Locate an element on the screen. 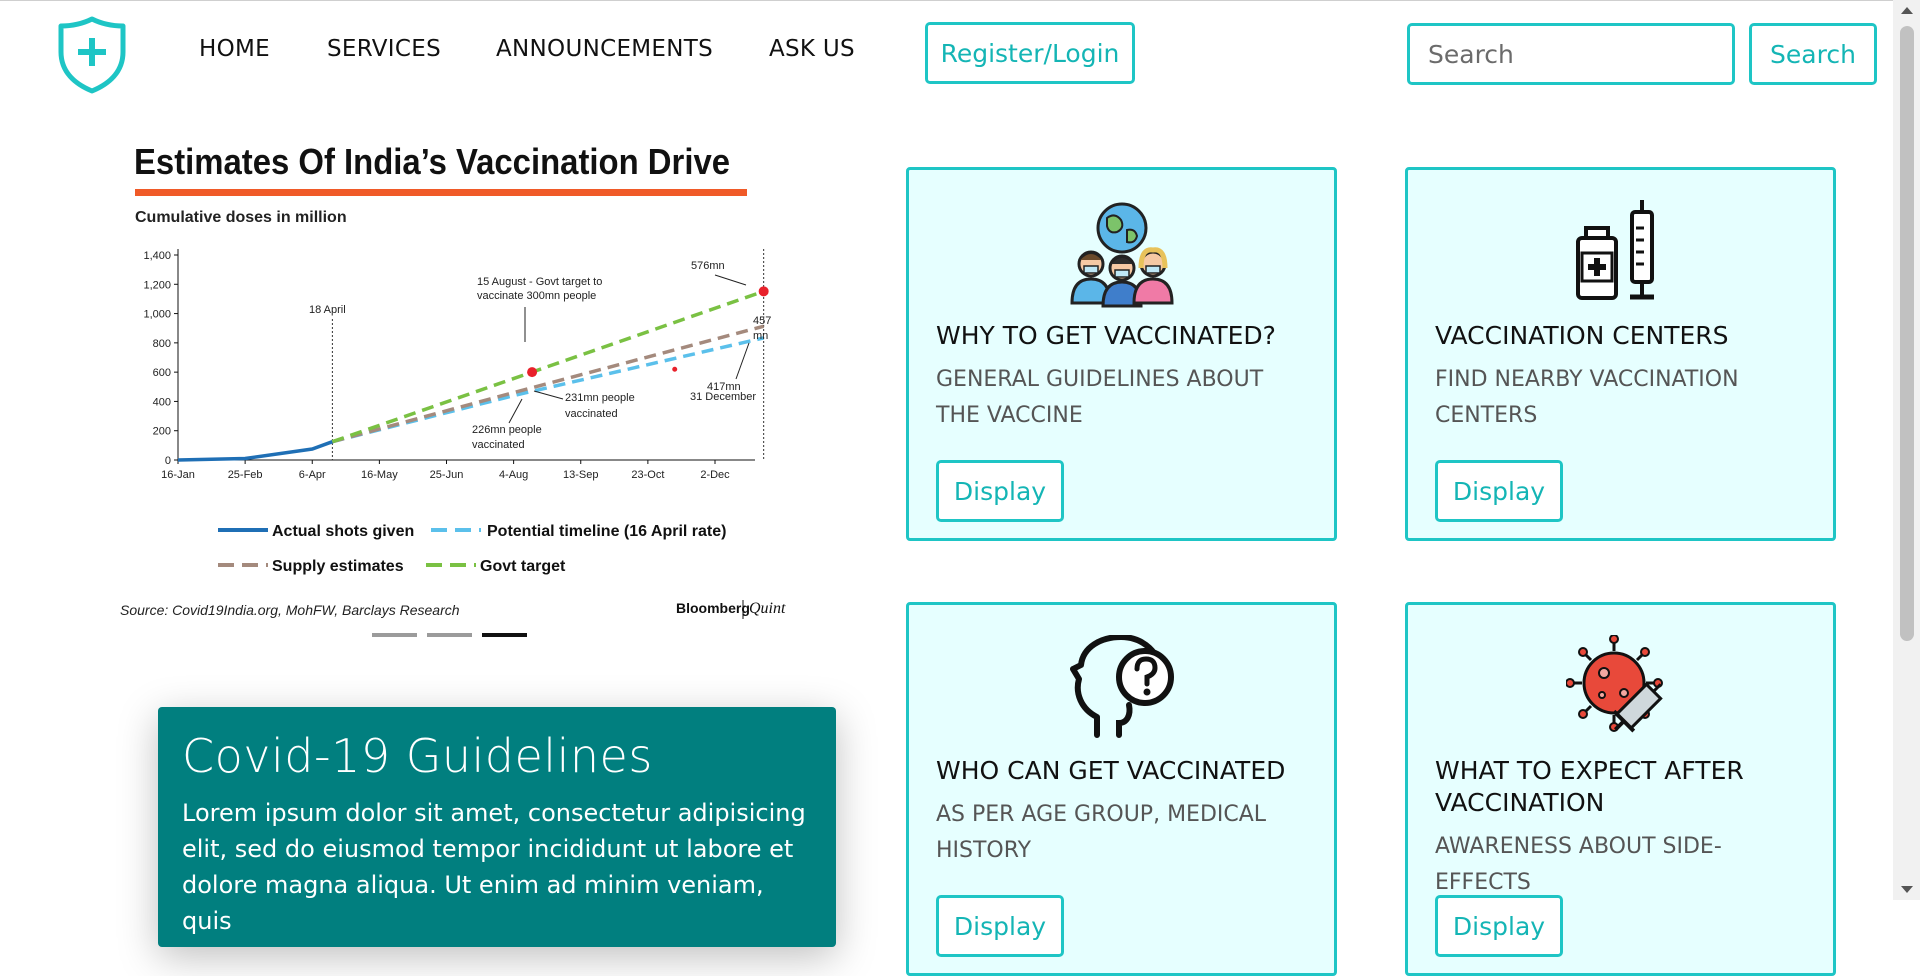  top-border is located at coordinates (960, 0).